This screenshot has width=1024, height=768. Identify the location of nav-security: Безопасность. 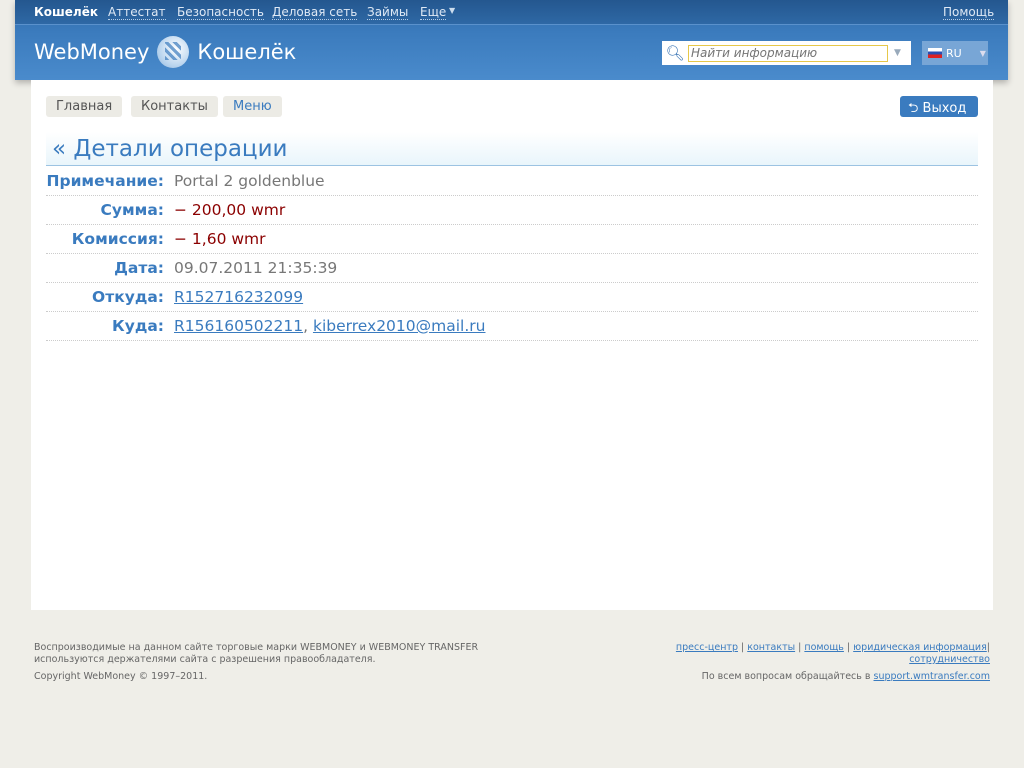
(220, 13).